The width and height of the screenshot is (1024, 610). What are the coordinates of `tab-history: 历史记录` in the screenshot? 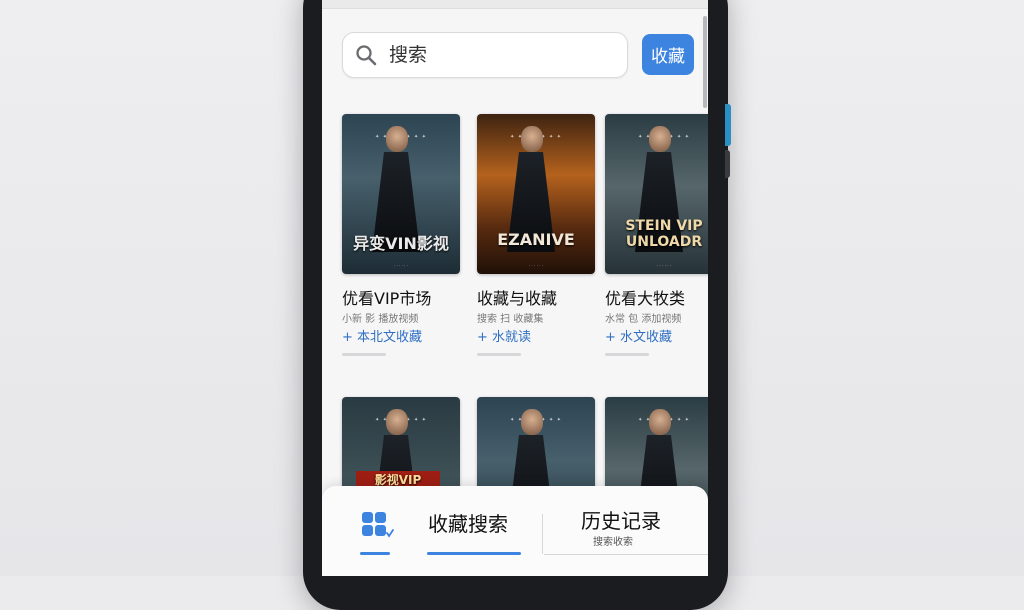 It's located at (621, 519).